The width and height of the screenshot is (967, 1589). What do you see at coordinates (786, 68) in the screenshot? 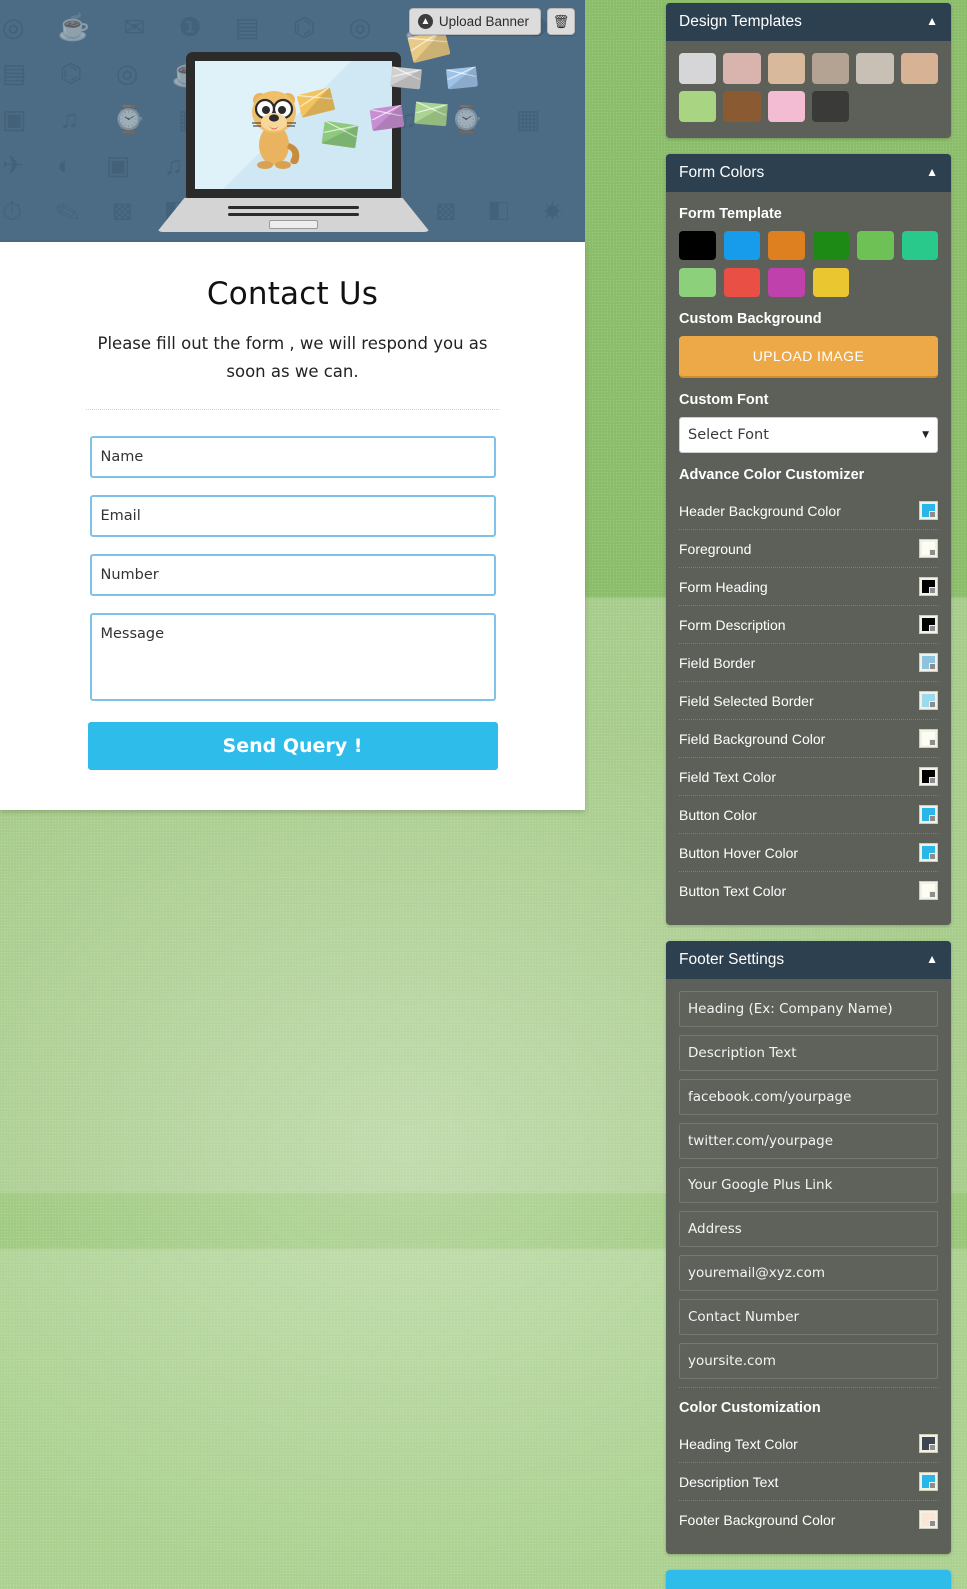
I see `thumb-tan-texture` at bounding box center [786, 68].